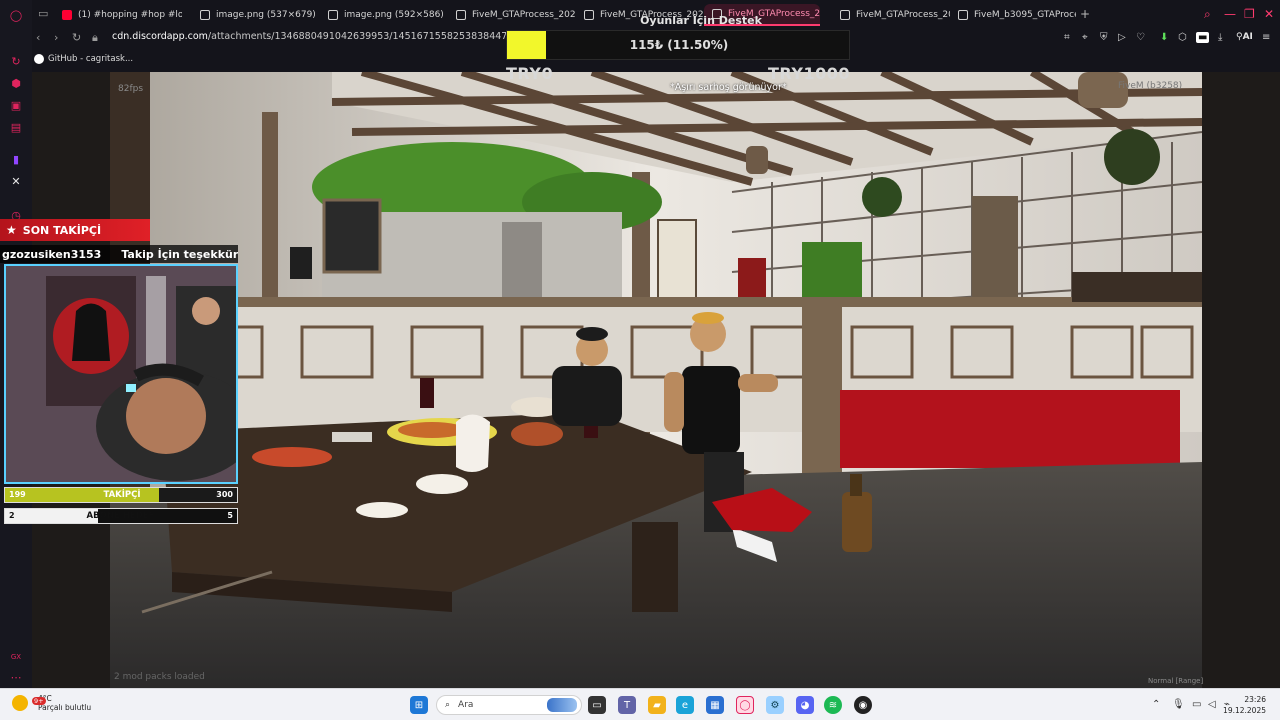  I want to click on fps-counter: 82fps, so click(131, 89).